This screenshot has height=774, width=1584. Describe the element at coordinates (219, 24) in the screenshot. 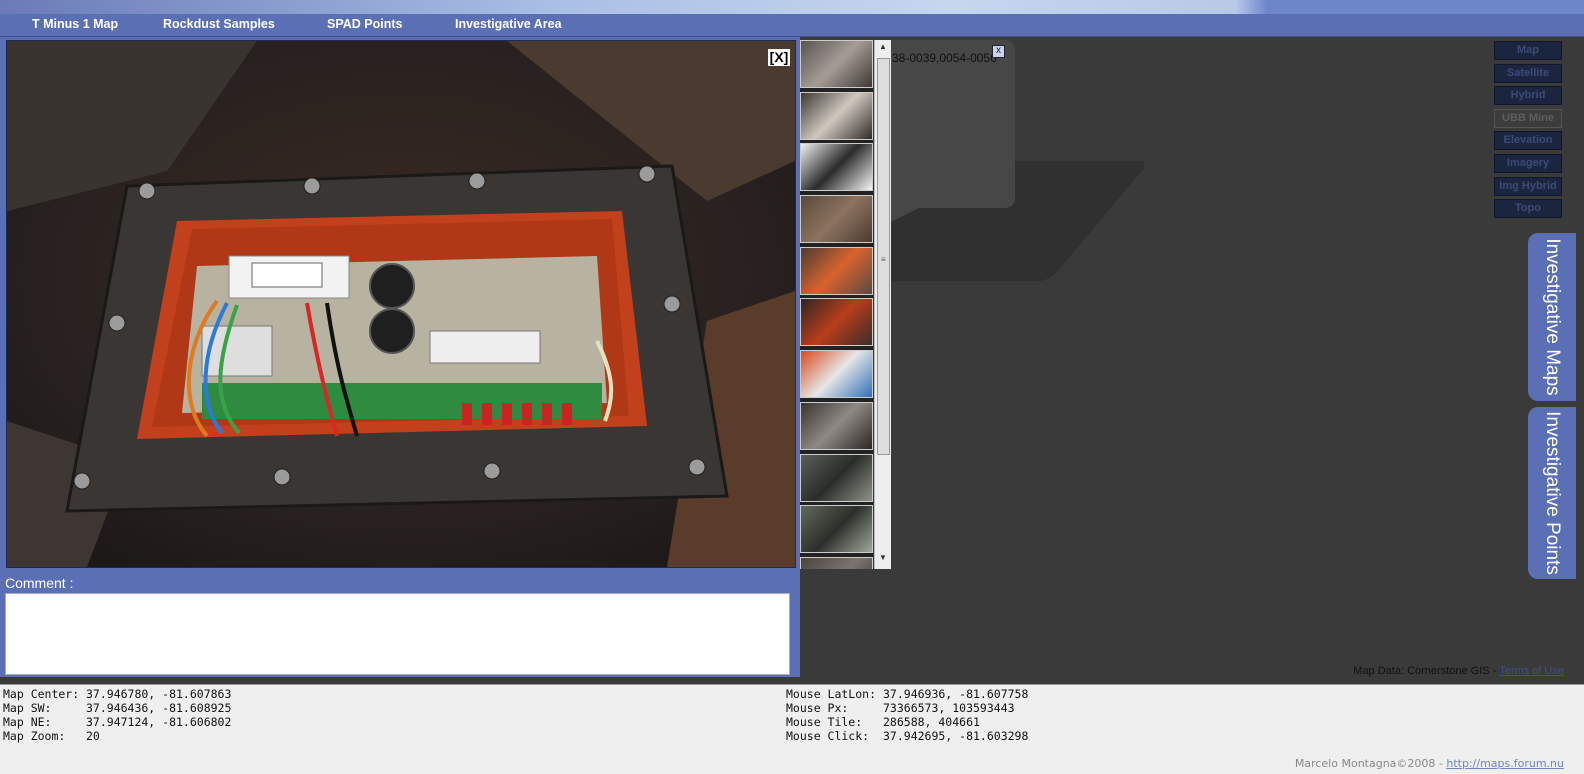

I see `menu-item-rockdust-samples: Rockdust Samples` at that location.